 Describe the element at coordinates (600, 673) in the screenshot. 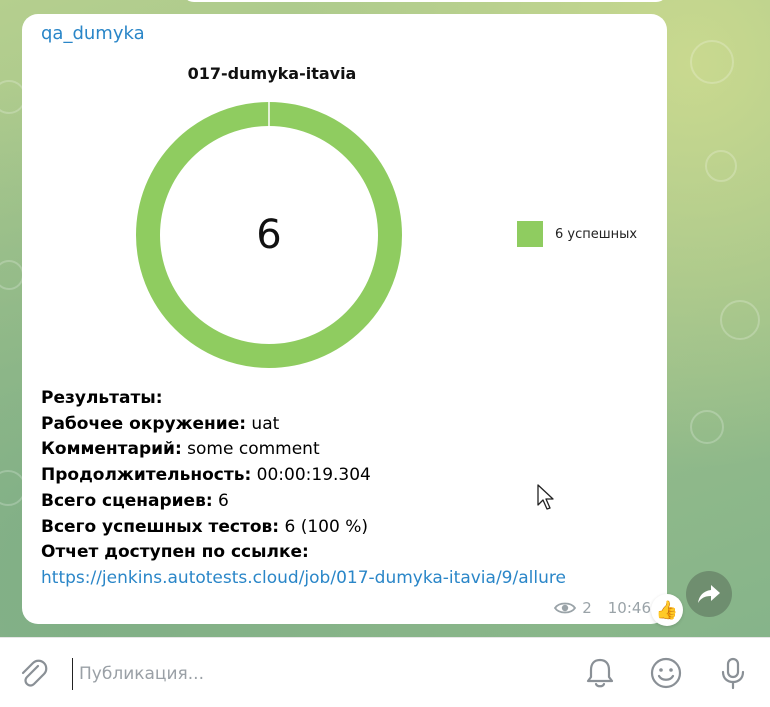

I see `bell-icon` at that location.